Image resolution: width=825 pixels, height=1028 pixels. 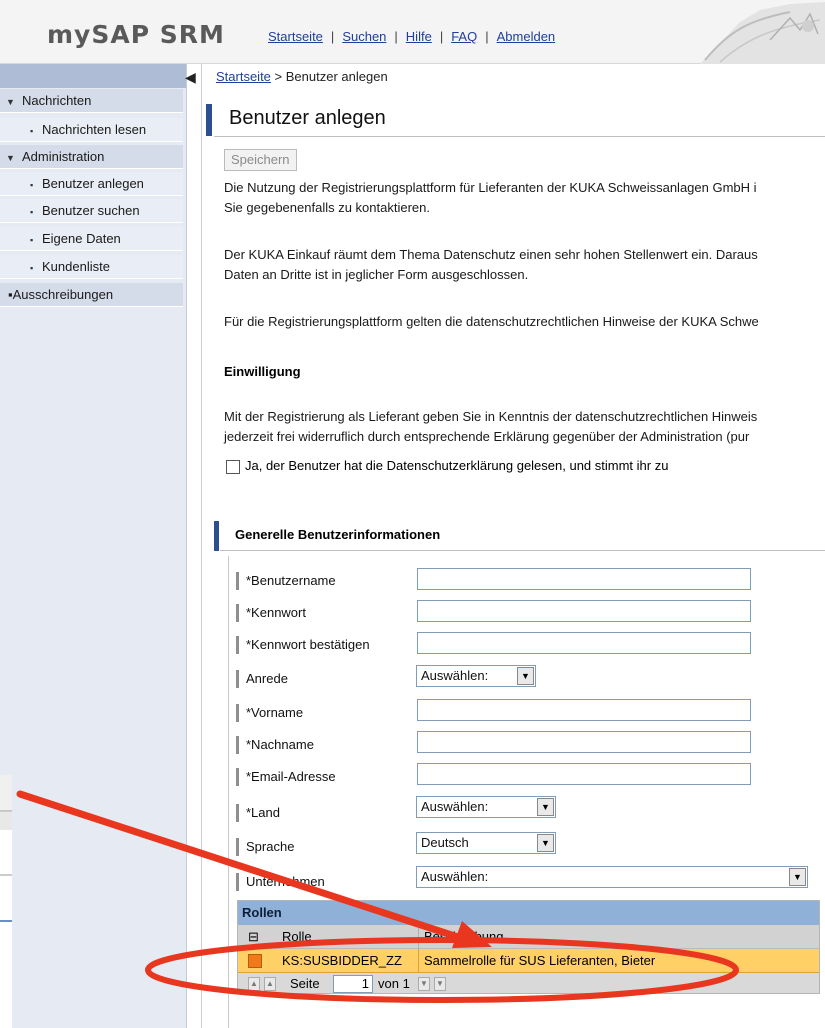 What do you see at coordinates (419, 36) in the screenshot?
I see `nav-link-hilfe: Hilfe` at bounding box center [419, 36].